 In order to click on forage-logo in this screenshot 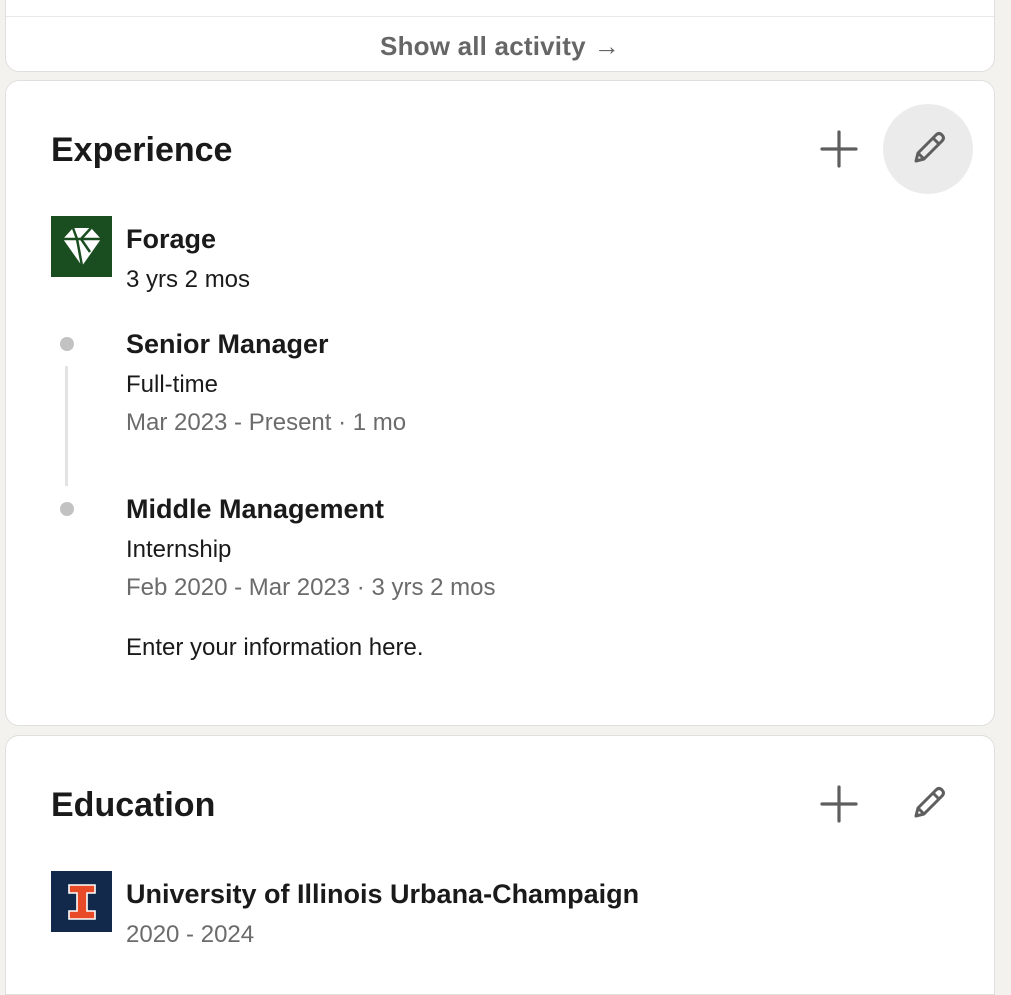, I will do `click(81, 246)`.